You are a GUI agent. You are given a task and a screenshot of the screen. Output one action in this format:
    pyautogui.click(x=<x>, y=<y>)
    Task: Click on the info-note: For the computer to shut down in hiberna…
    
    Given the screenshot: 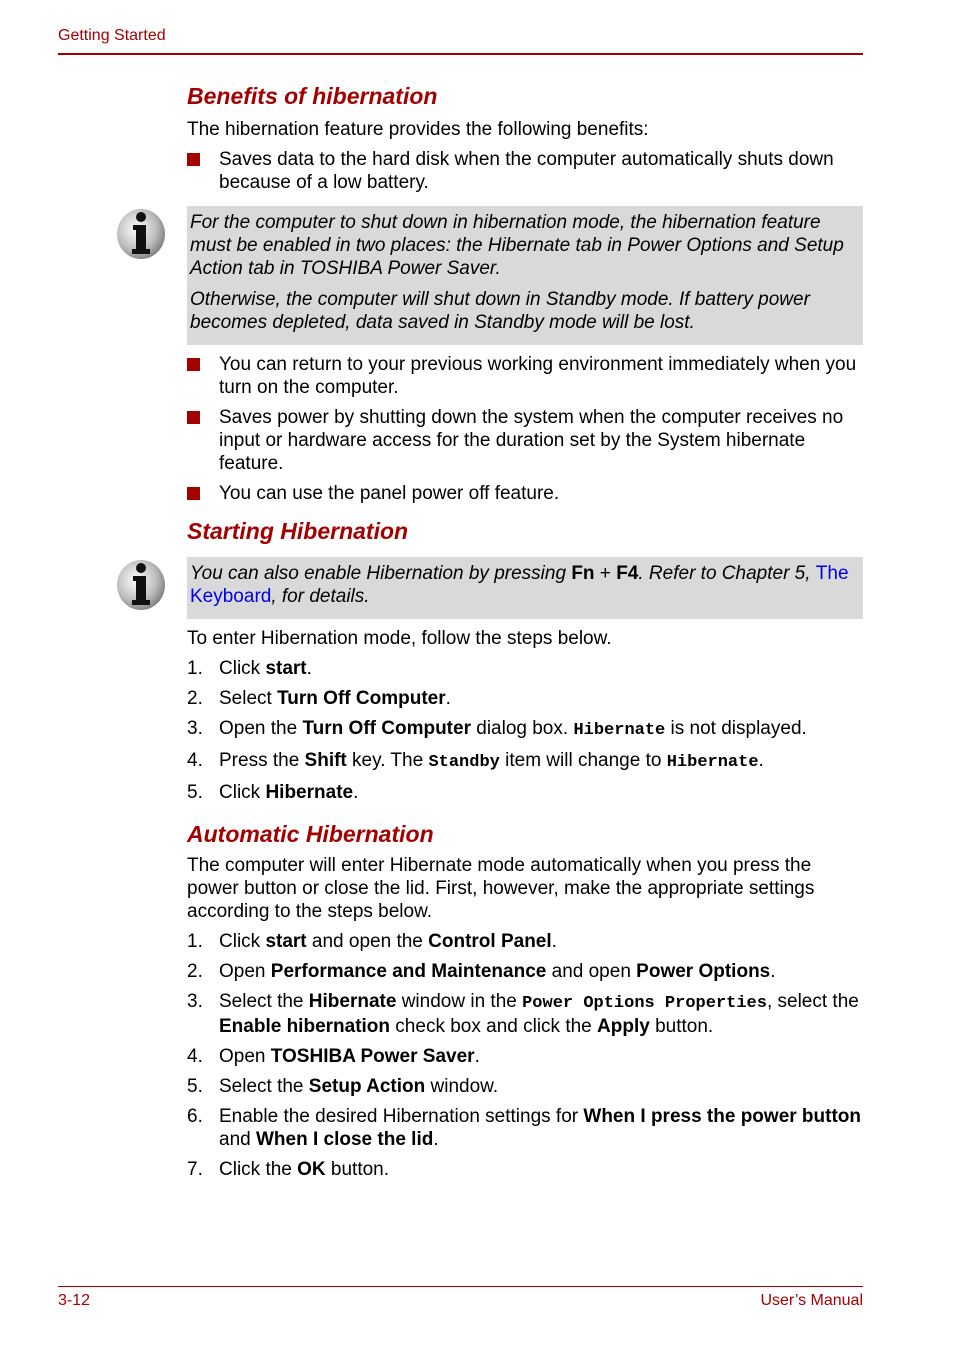 What is the action you would take?
    pyautogui.click(x=490, y=275)
    